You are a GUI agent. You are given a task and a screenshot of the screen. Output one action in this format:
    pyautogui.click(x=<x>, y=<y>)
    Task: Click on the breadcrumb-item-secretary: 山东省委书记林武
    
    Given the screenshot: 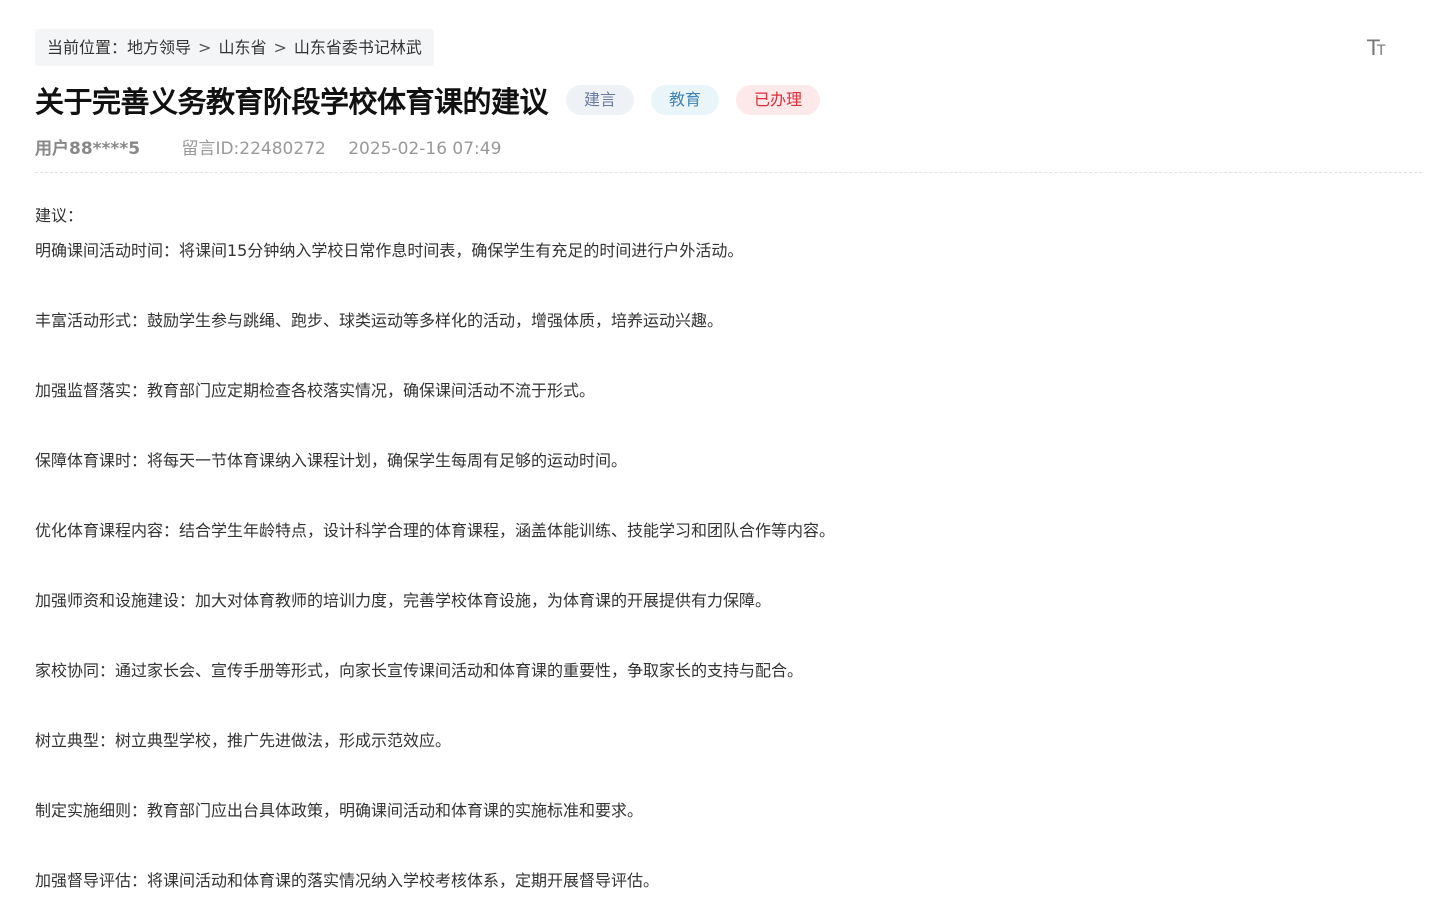 What is the action you would take?
    pyautogui.click(x=358, y=47)
    